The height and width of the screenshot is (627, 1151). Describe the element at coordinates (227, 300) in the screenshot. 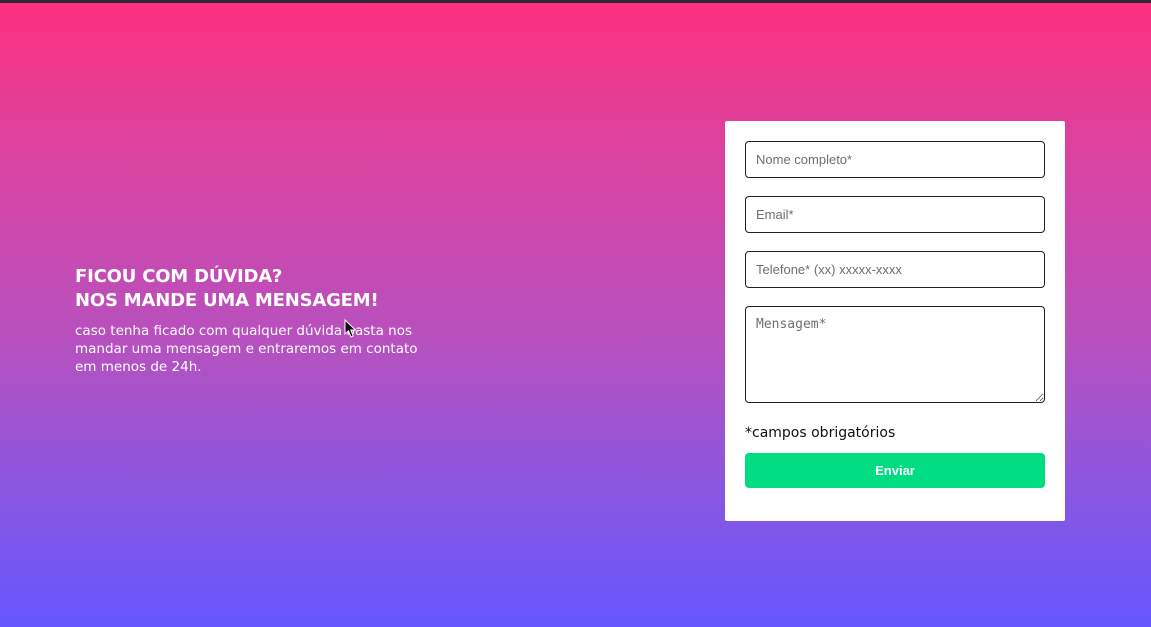

I see `headline-line-2: NOS MANDE UMA MENSAGEM!` at that location.